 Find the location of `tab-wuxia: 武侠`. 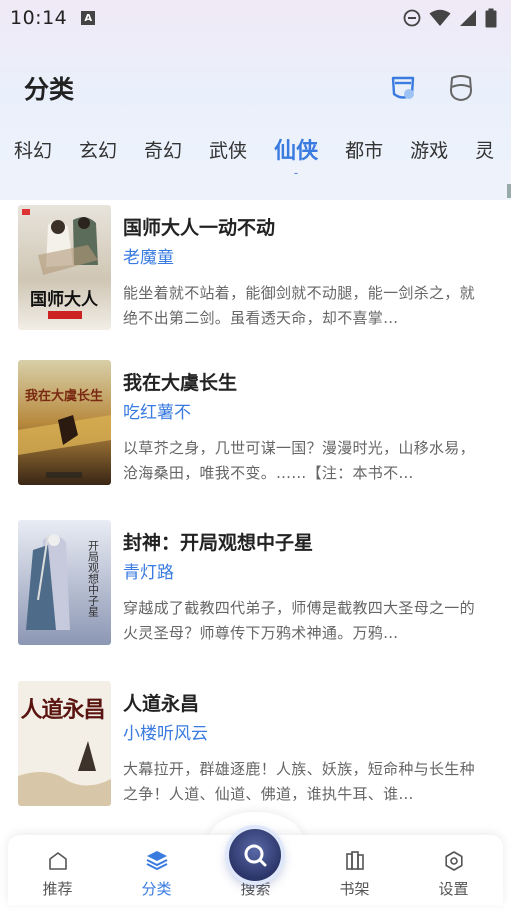

tab-wuxia: 武侠 is located at coordinates (228, 151).